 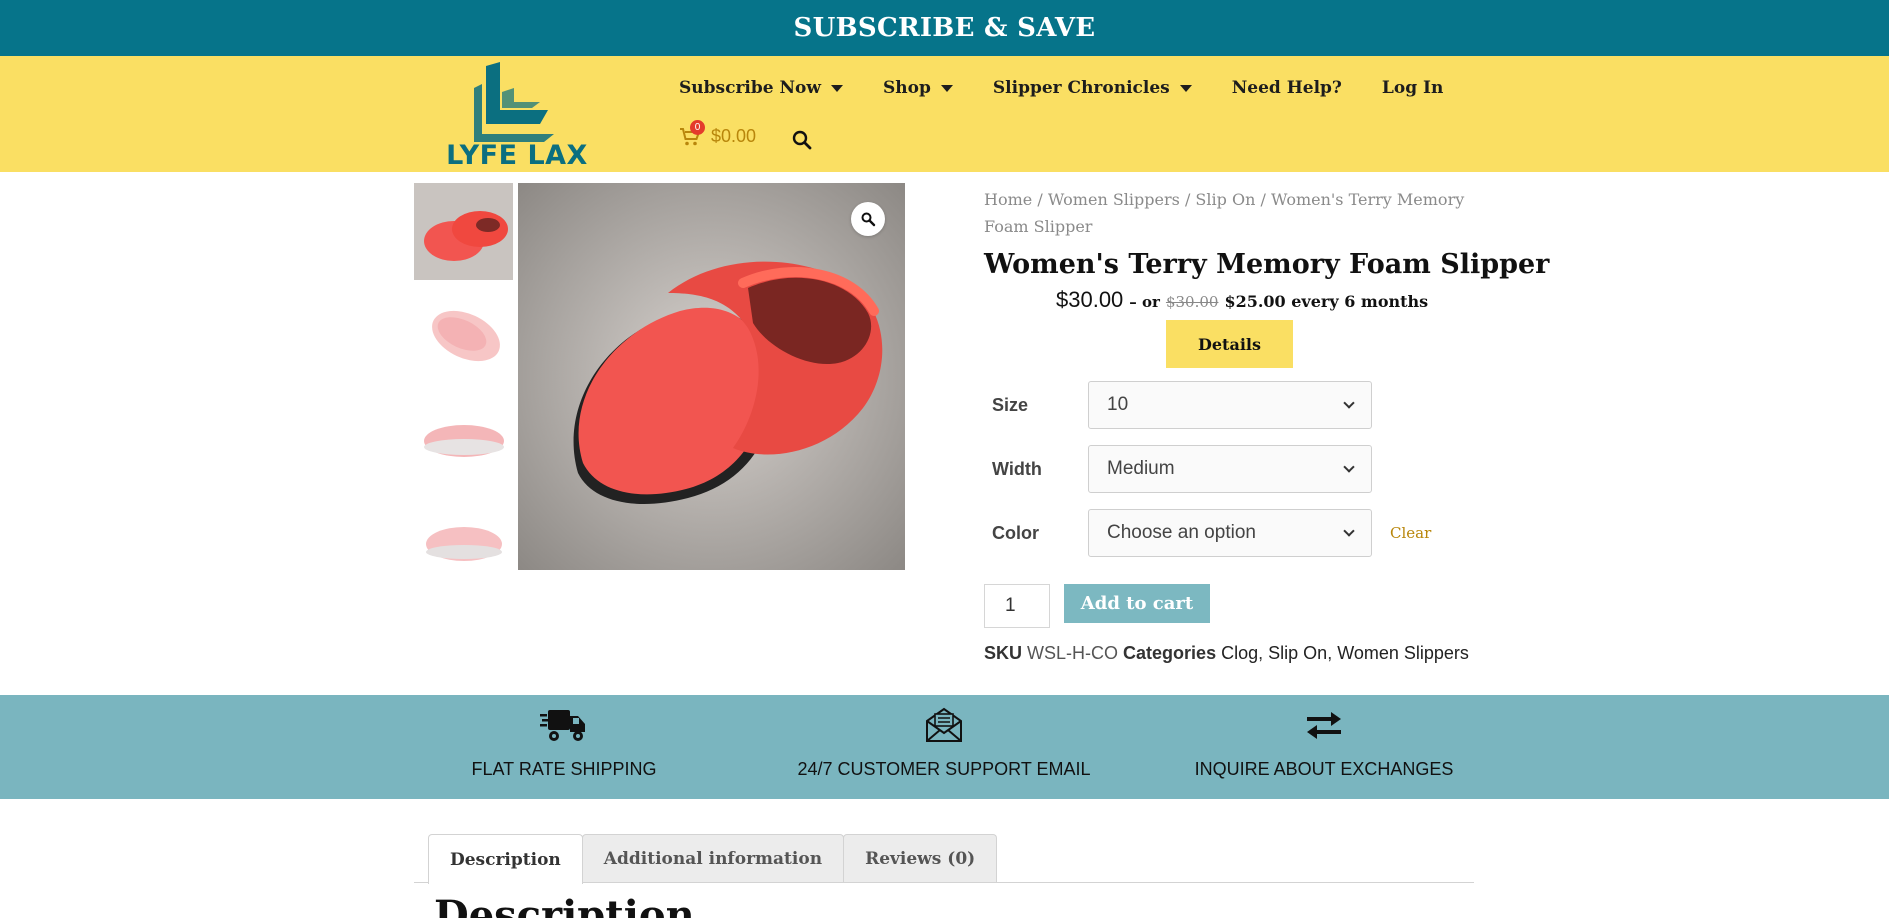 What do you see at coordinates (1324, 725) in the screenshot?
I see `exchange-arrows-icon` at bounding box center [1324, 725].